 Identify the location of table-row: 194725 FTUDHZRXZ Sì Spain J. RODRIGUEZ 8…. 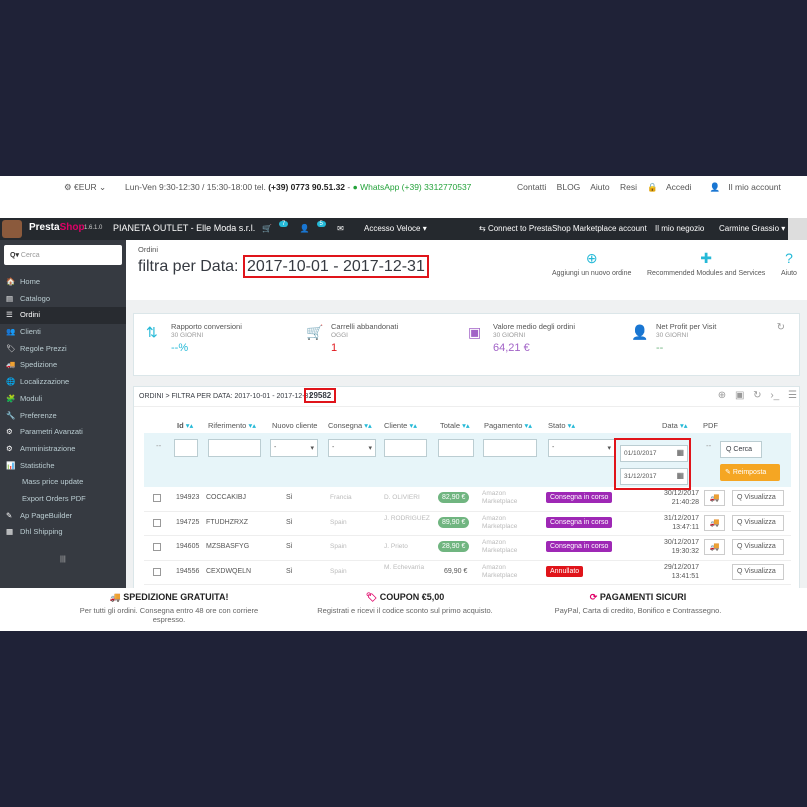
(467, 524).